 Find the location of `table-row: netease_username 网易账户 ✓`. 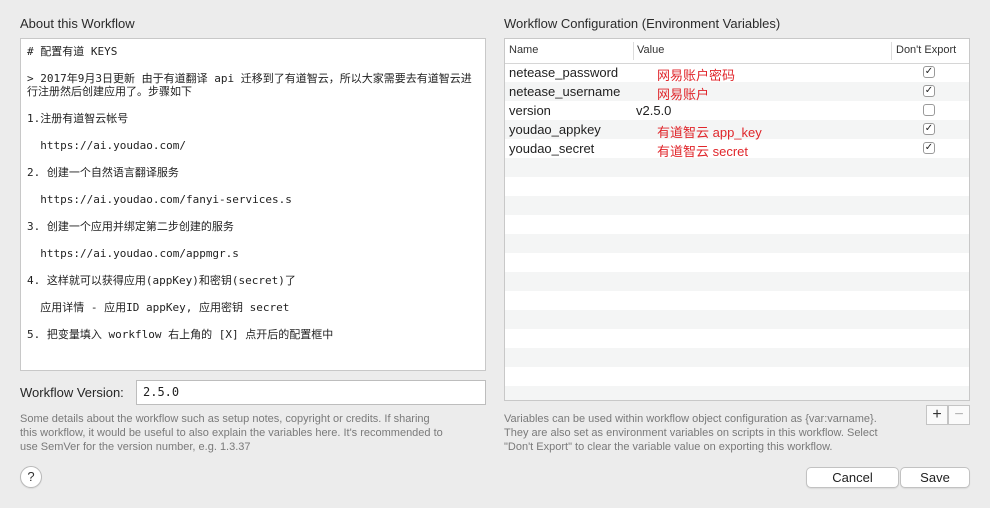

table-row: netease_username 网易账户 ✓ is located at coordinates (737, 92).